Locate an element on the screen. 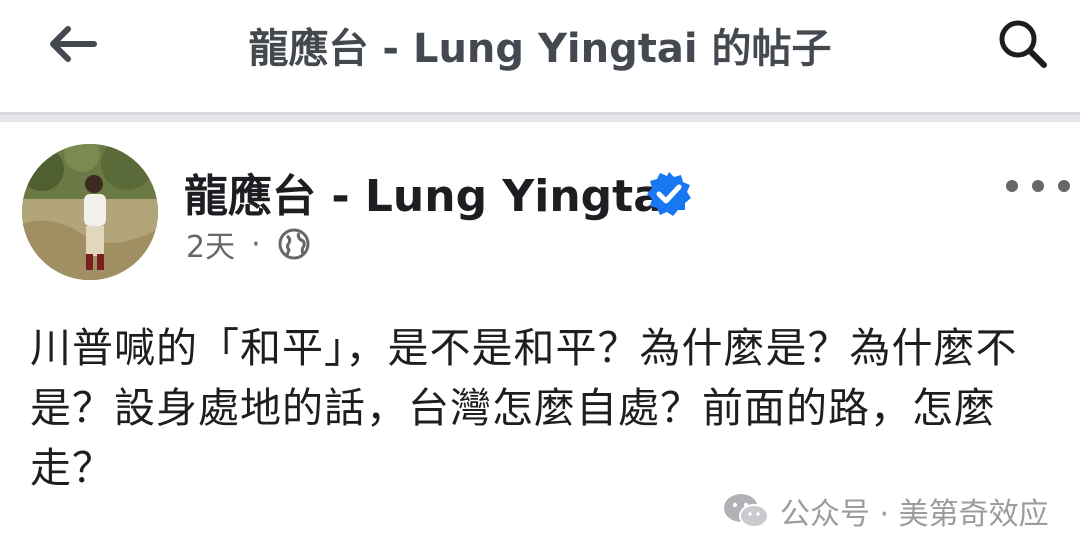 The height and width of the screenshot is (554, 1080). watermark: 公众号 · 美第奇效应 is located at coordinates (885, 511).